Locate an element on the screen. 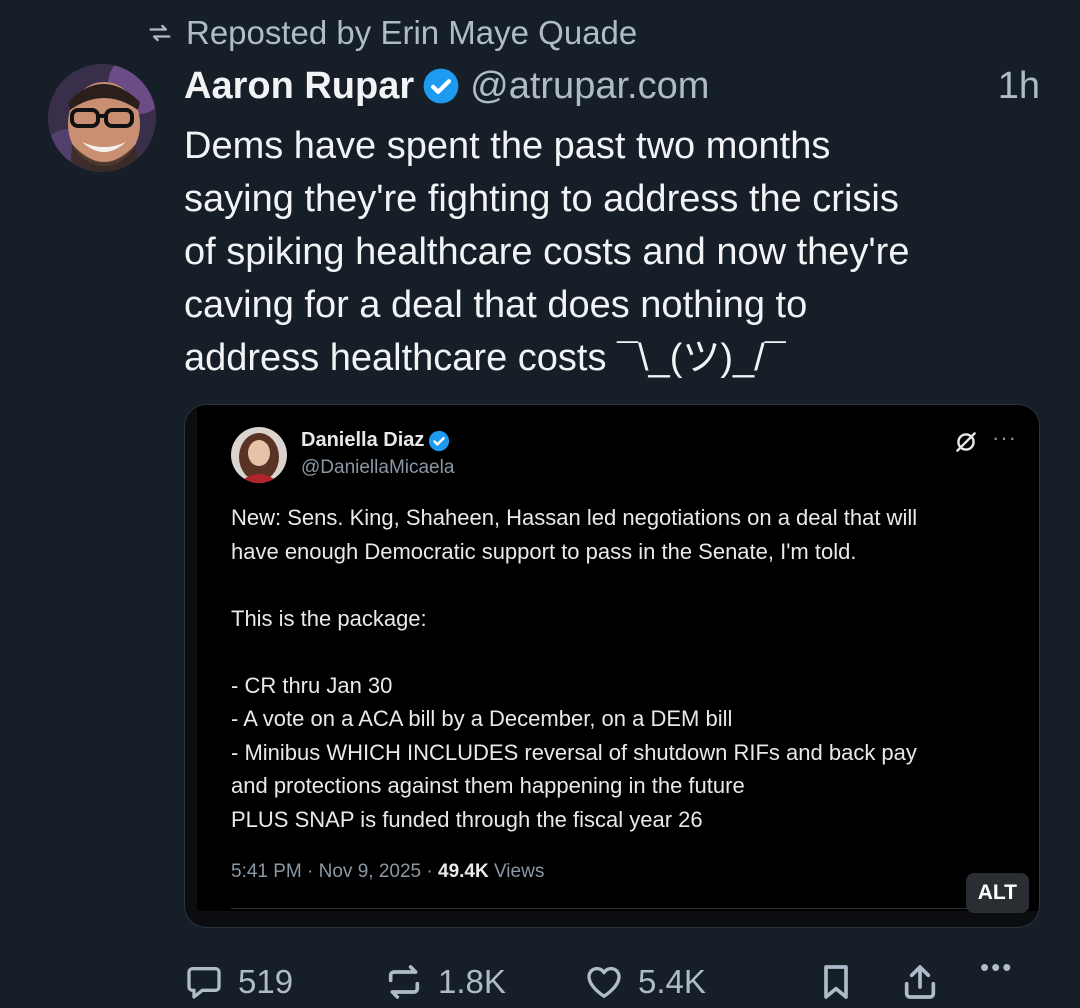 This screenshot has width=1080, height=1008. repost-indicator: Reposted by Erin Maye Quade is located at coordinates (391, 33).